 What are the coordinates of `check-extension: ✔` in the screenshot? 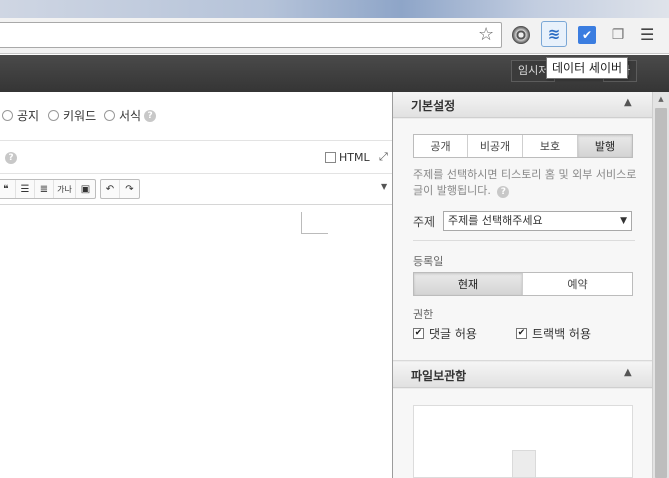 It's located at (587, 35).